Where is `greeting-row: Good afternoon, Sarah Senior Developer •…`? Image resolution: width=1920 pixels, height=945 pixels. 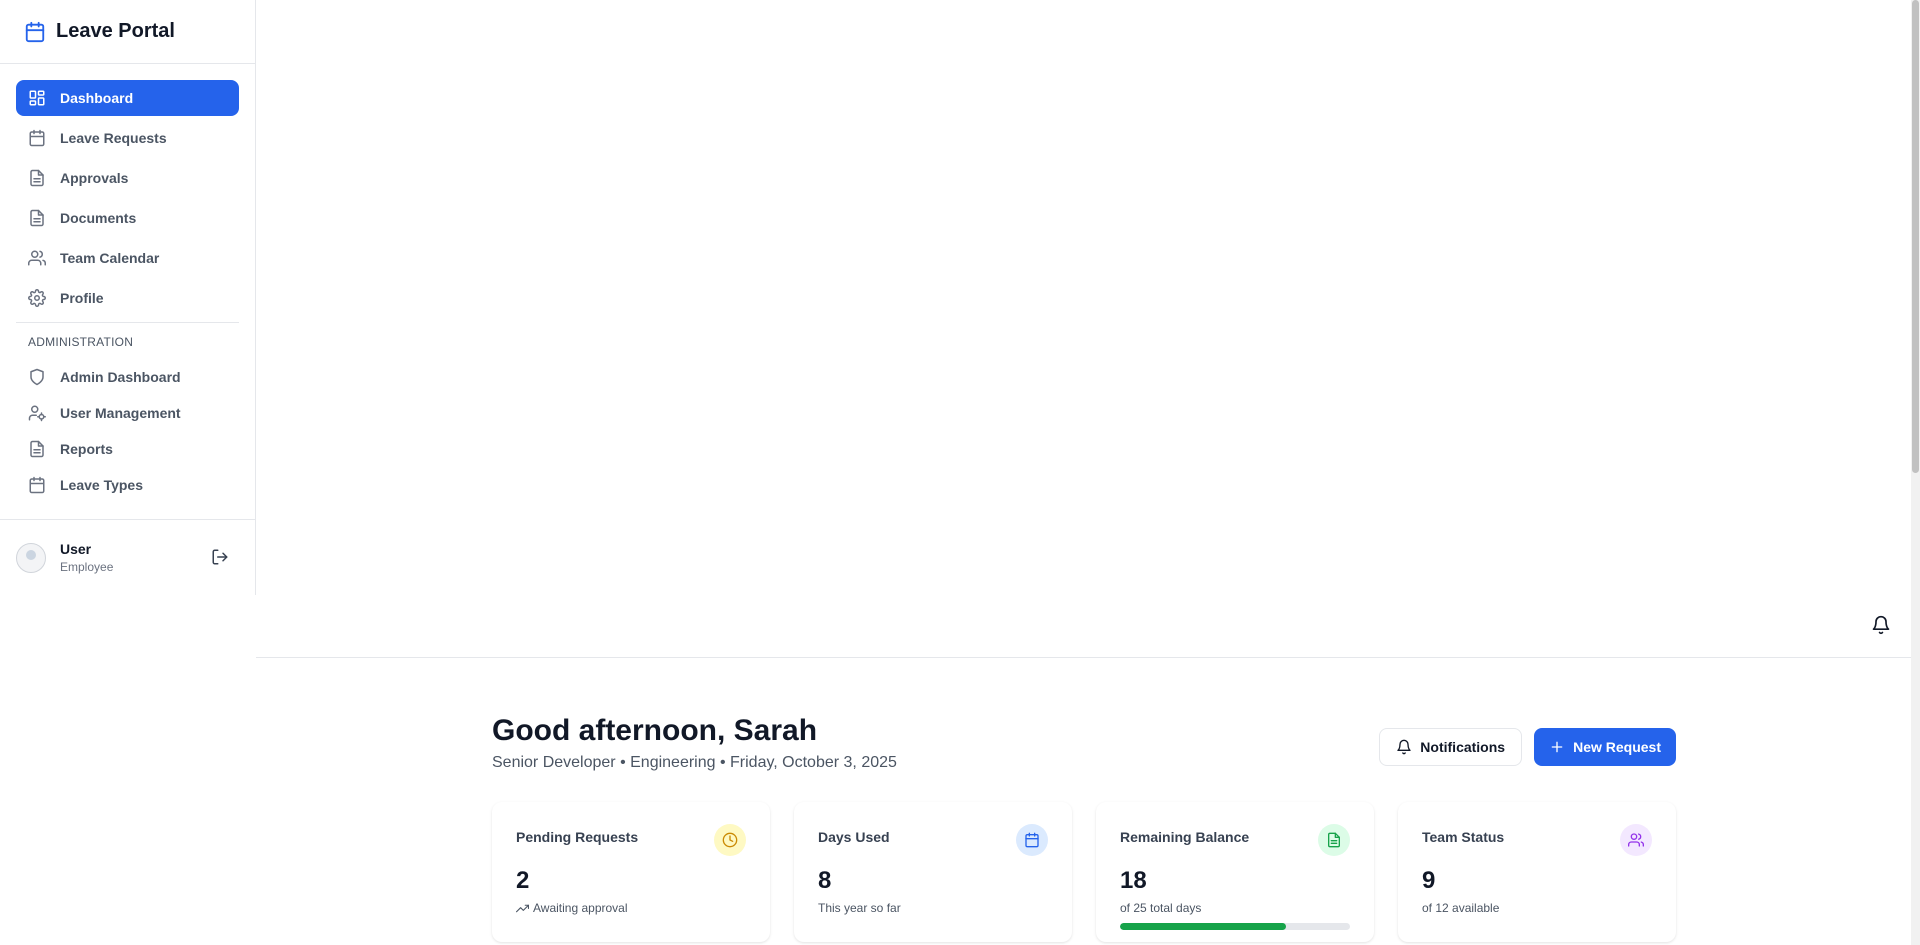
greeting-row: Good afternoon, Sarah Senior Developer •… is located at coordinates (1084, 736).